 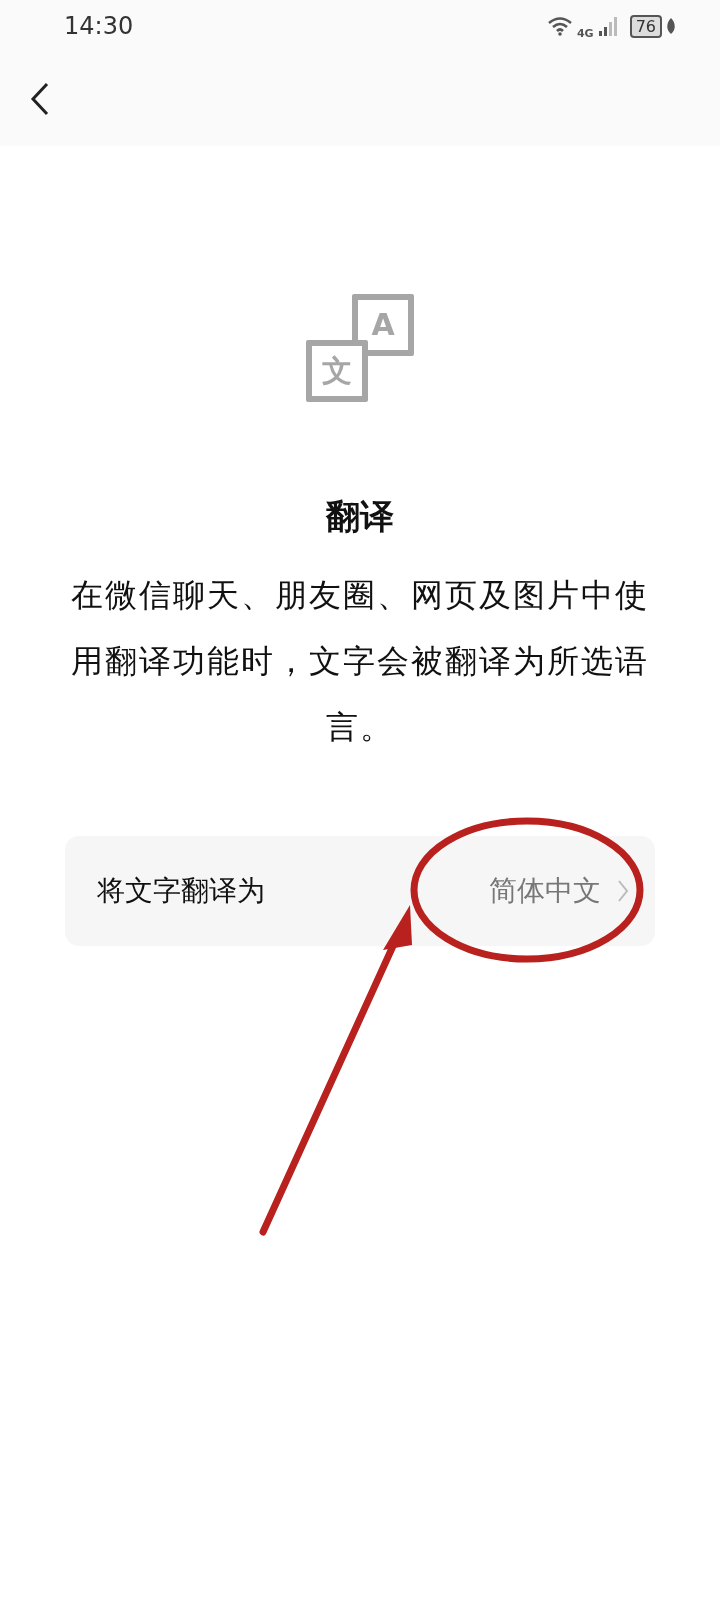 What do you see at coordinates (99, 26) in the screenshot?
I see `status-time: 14:30` at bounding box center [99, 26].